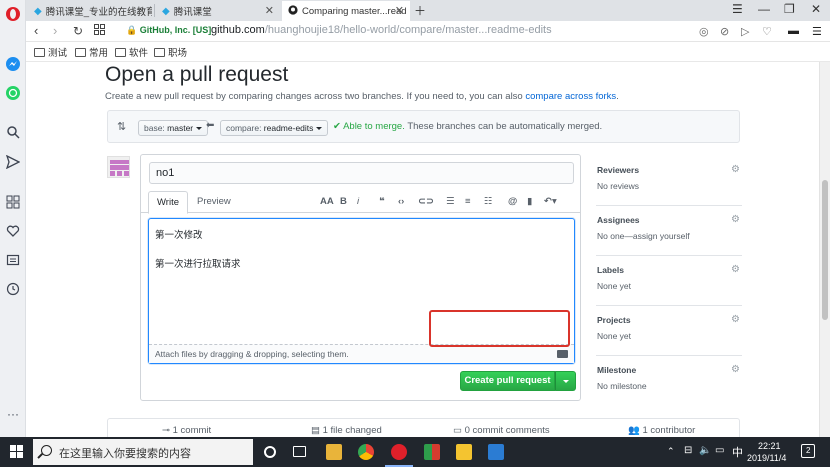  Describe the element at coordinates (669, 185) in the screenshot. I see `sidebar-reviewers: Reviewers ⚙ No reviews` at that location.